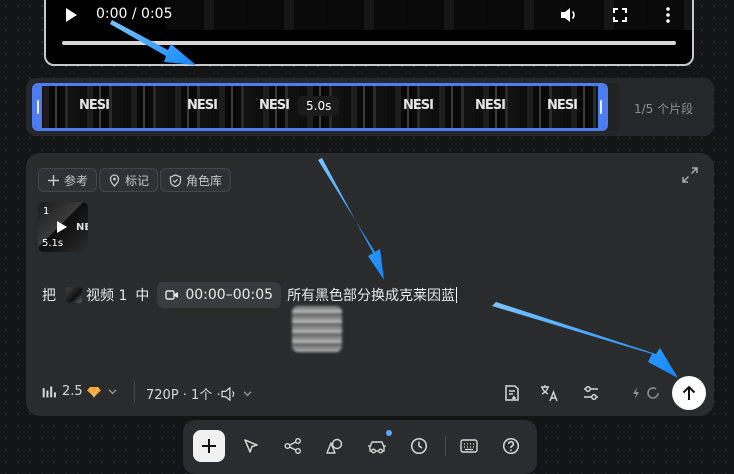  I want to click on speaker-icon, so click(227, 393).